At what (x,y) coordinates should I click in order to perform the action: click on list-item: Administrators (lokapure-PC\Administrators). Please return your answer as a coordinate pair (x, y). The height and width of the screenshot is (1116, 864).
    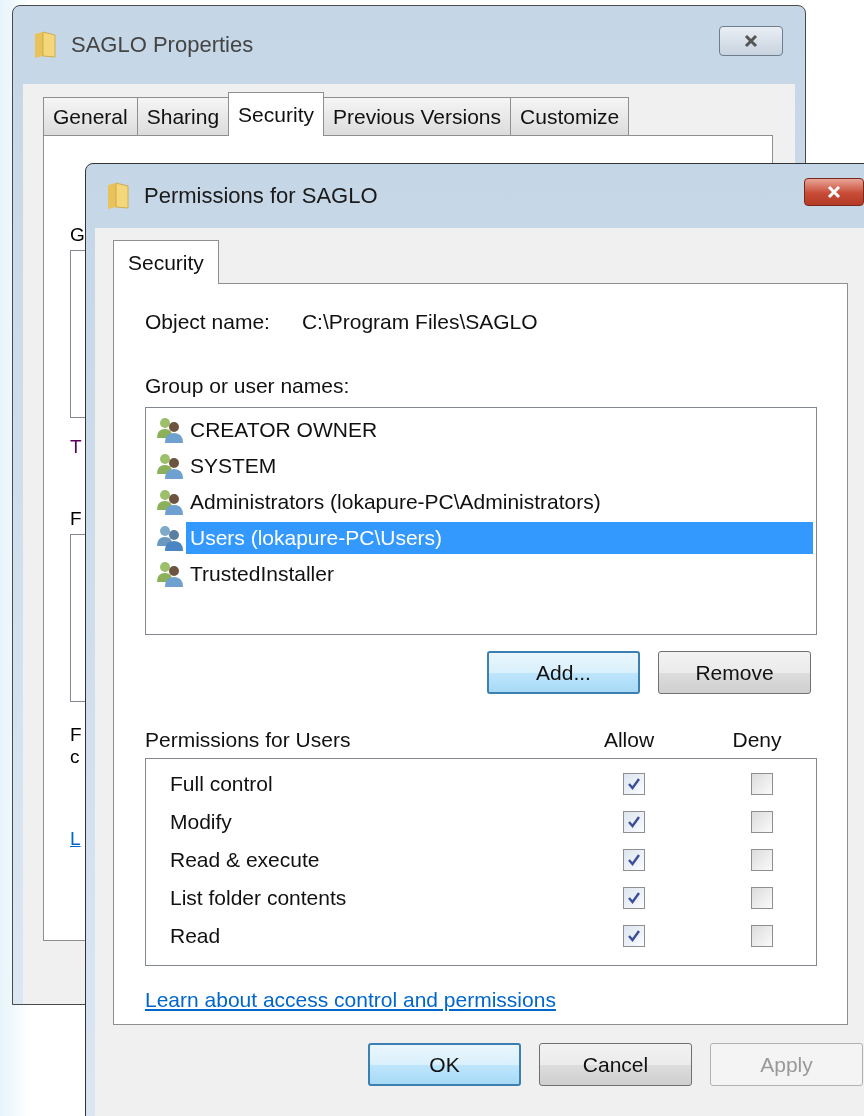
    Looking at the image, I should click on (499, 502).